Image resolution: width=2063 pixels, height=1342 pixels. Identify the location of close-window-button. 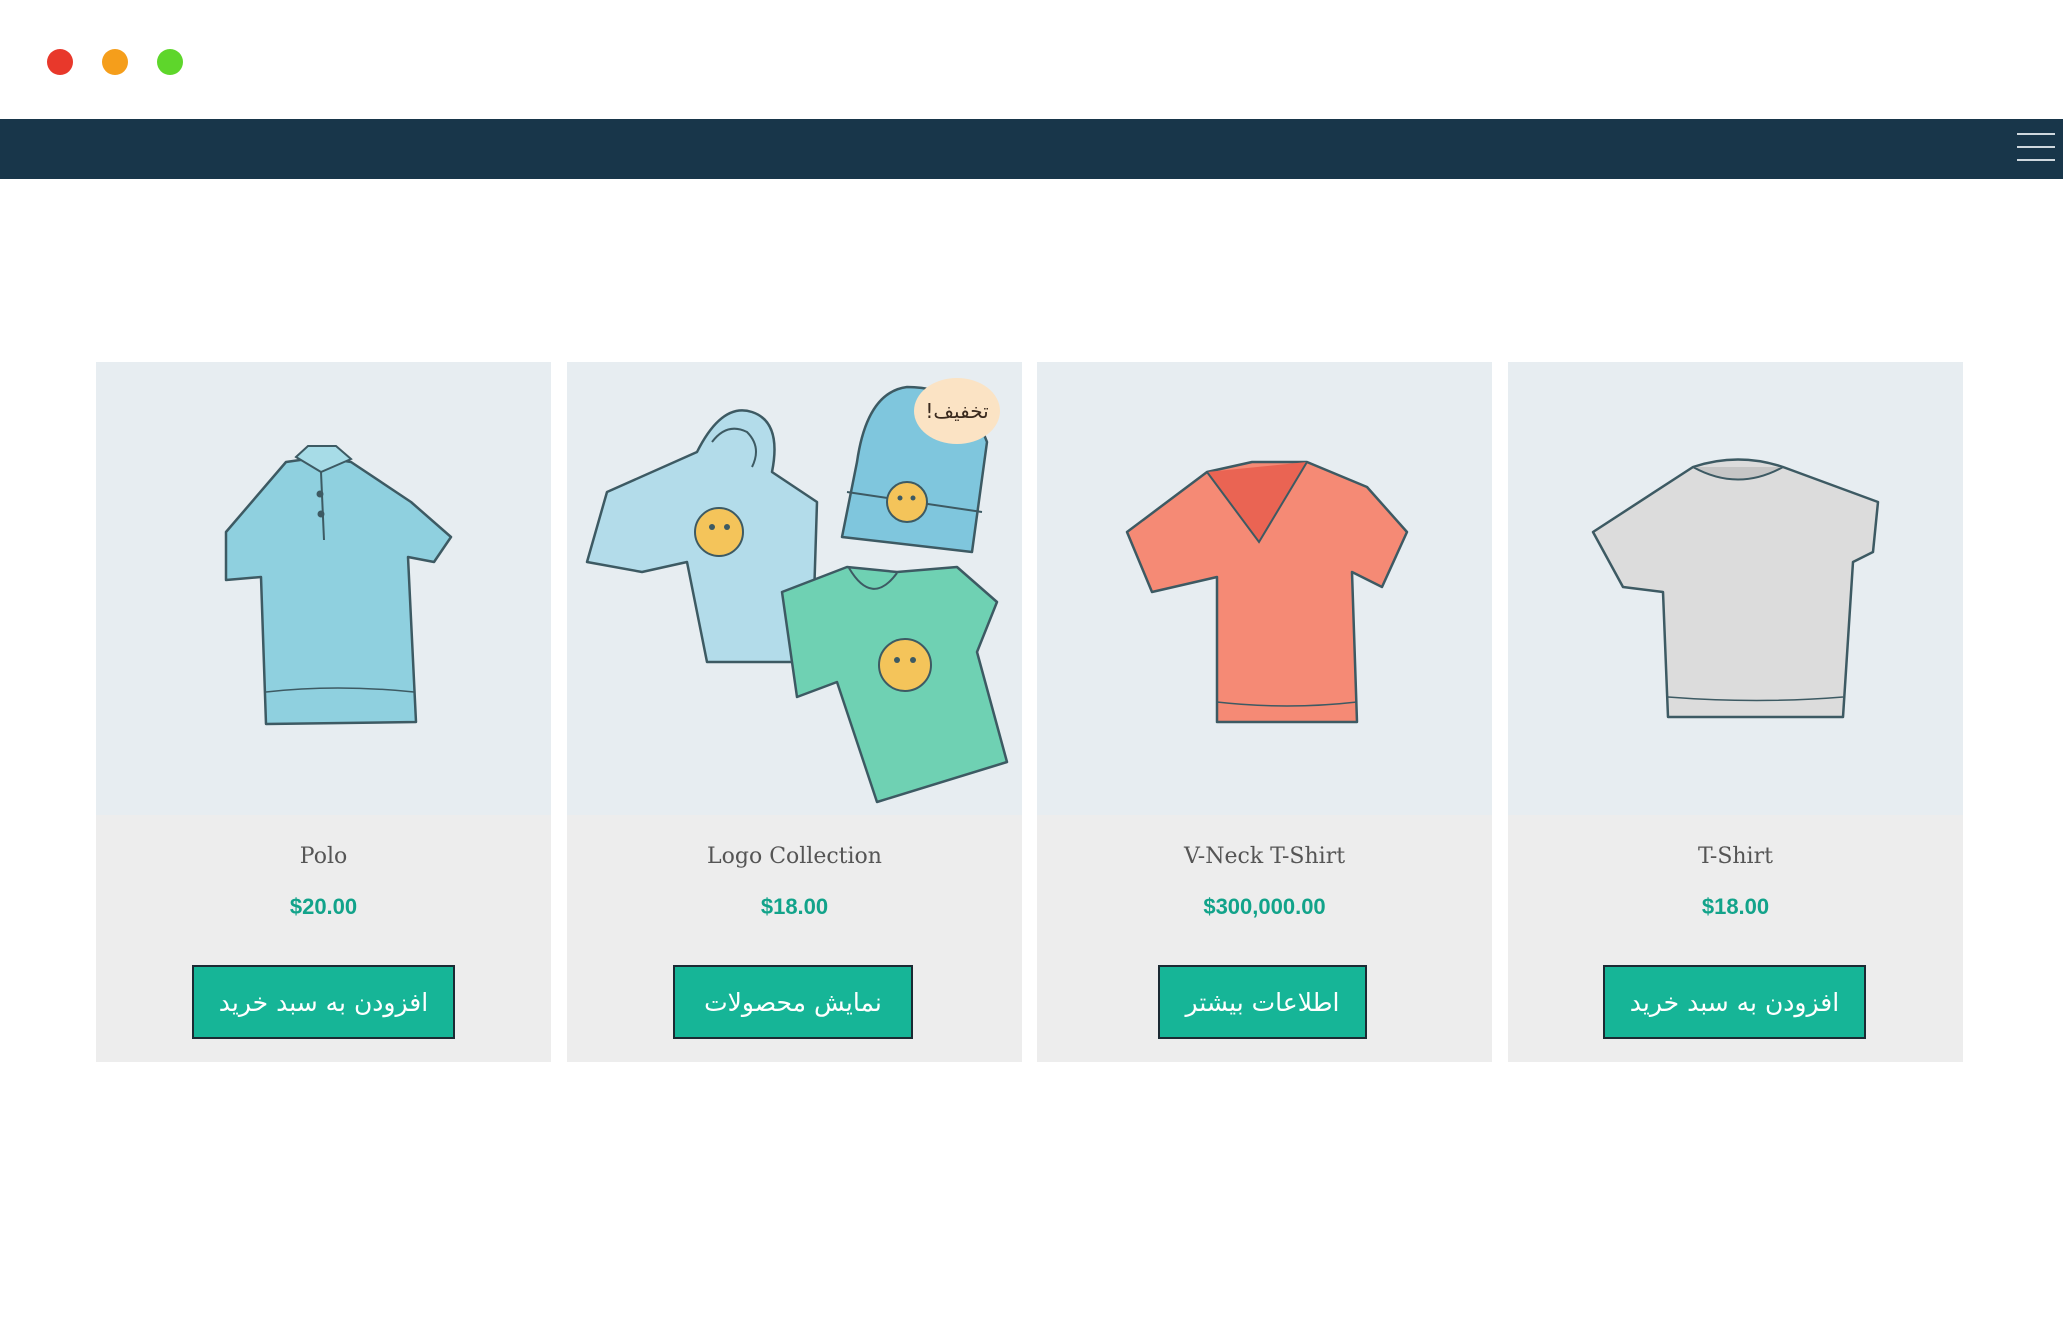
(60, 62).